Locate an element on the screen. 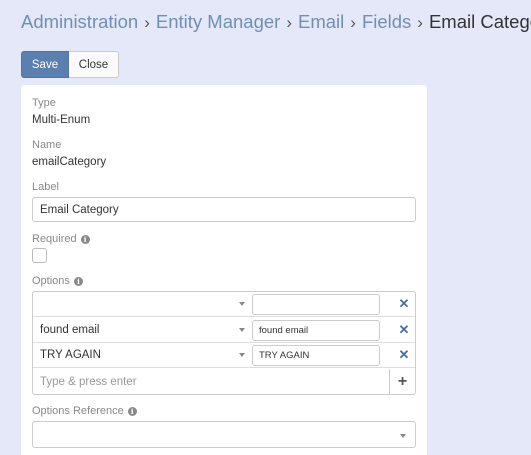  breadcrumb-fields: Fields is located at coordinates (386, 21).